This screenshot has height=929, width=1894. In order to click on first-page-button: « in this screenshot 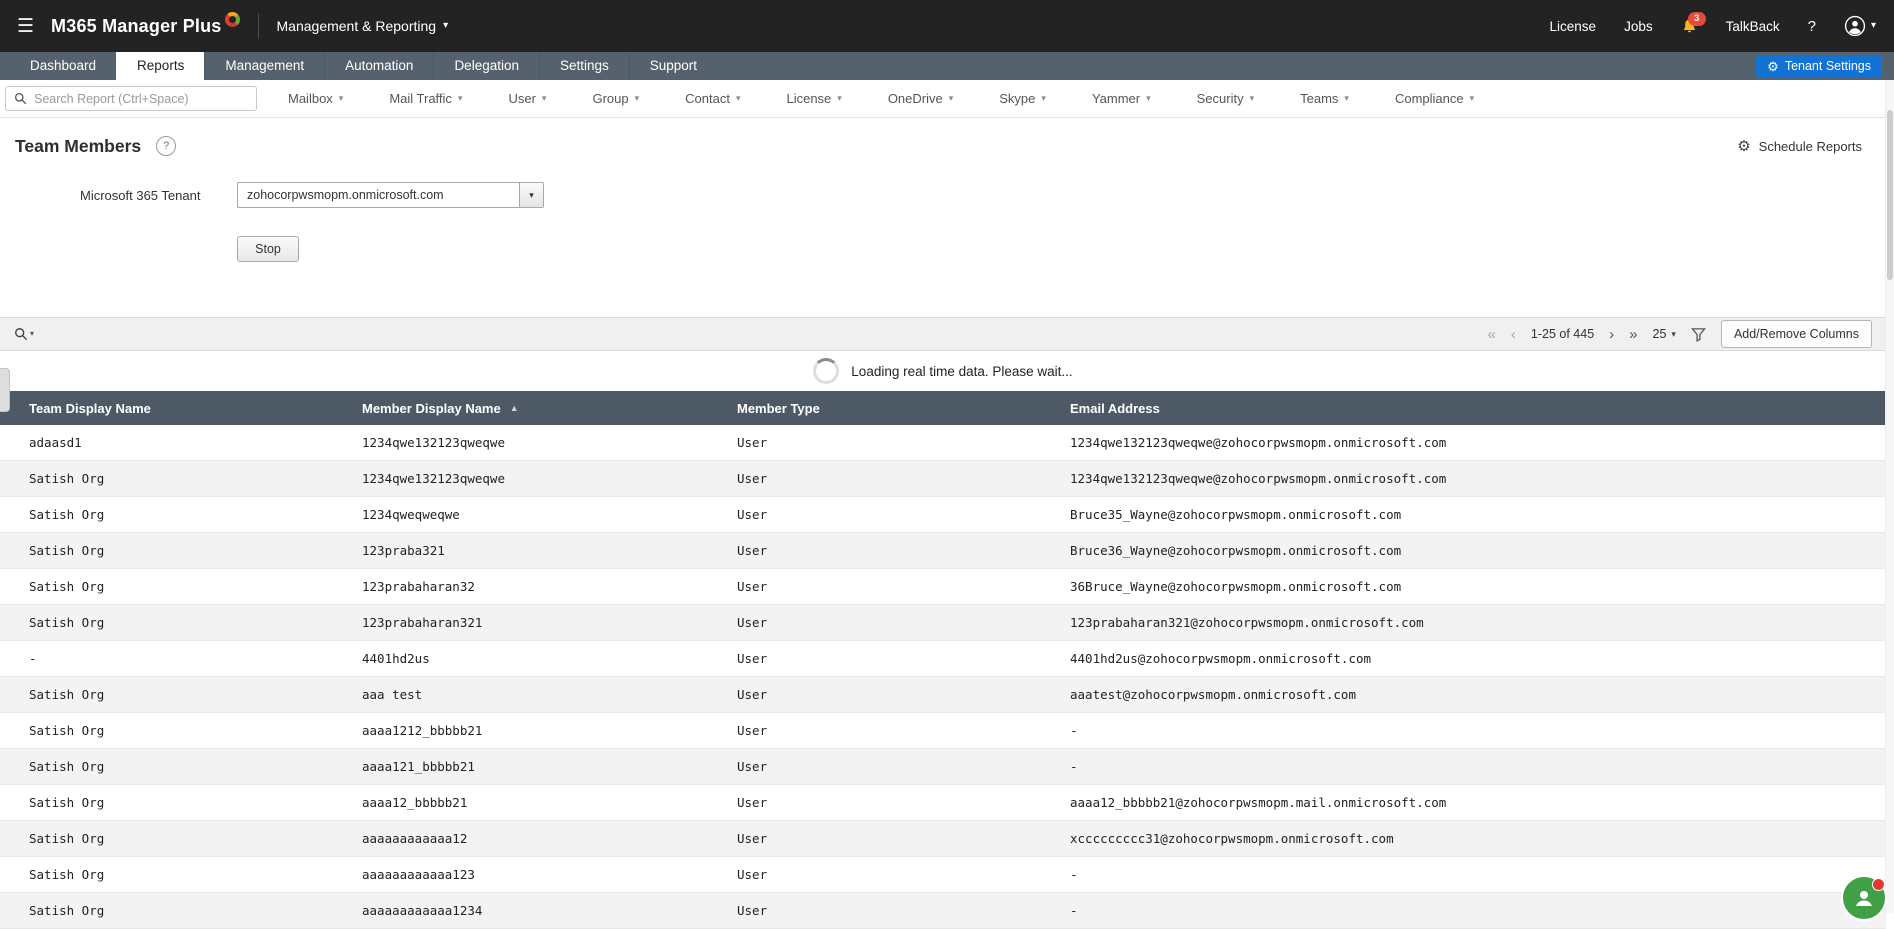, I will do `click(1492, 334)`.